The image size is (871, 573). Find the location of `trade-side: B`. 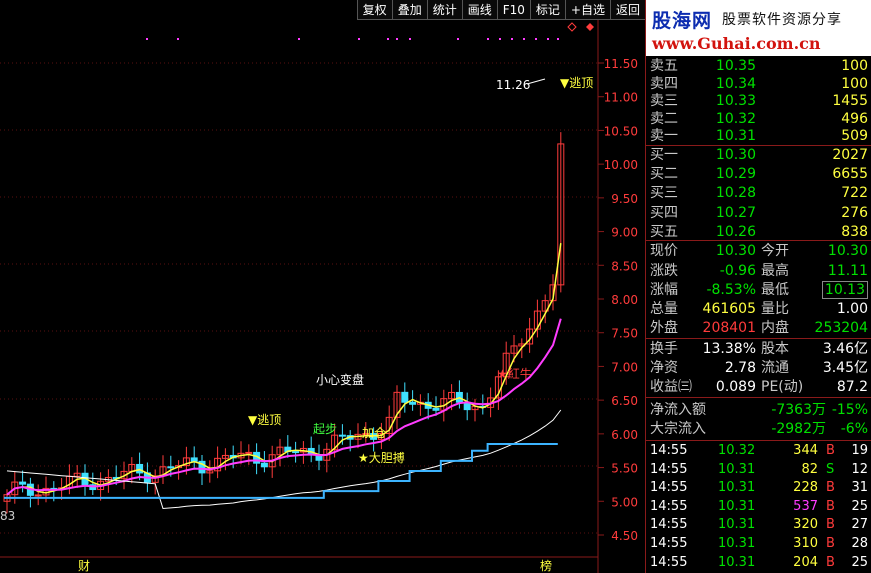

trade-side: B is located at coordinates (830, 488).